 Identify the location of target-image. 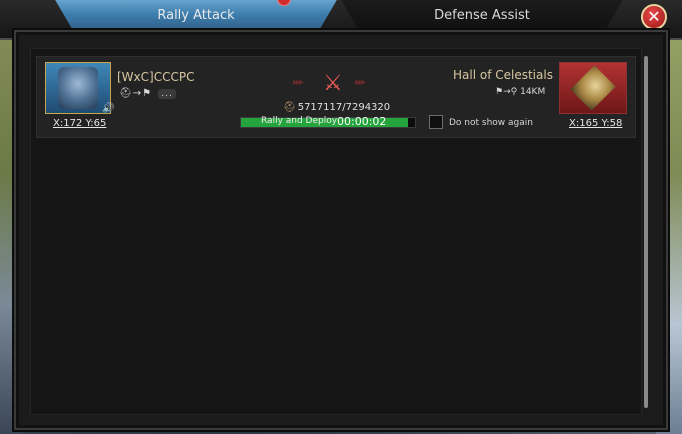
(593, 88).